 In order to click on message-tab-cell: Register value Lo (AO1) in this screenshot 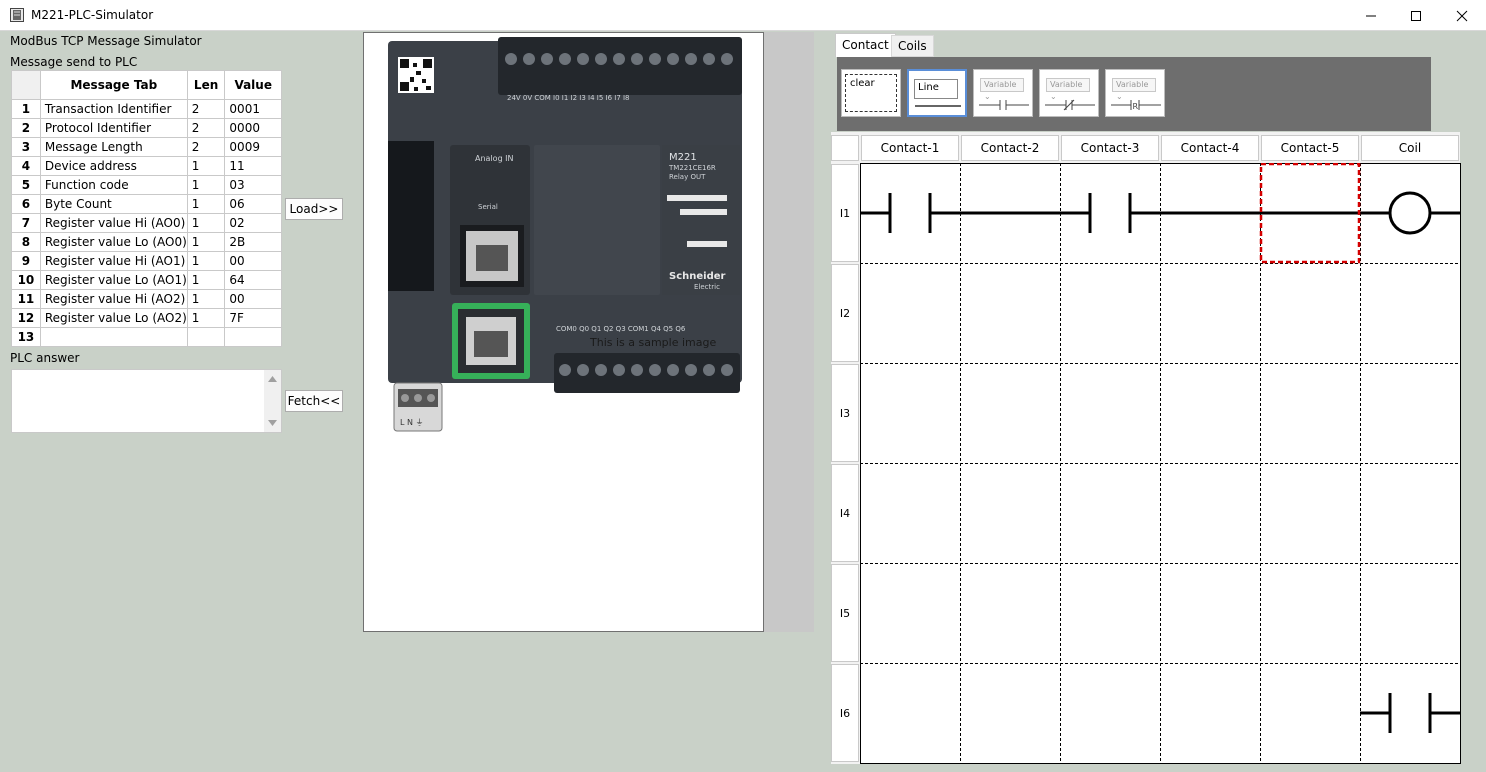, I will do `click(113, 280)`.